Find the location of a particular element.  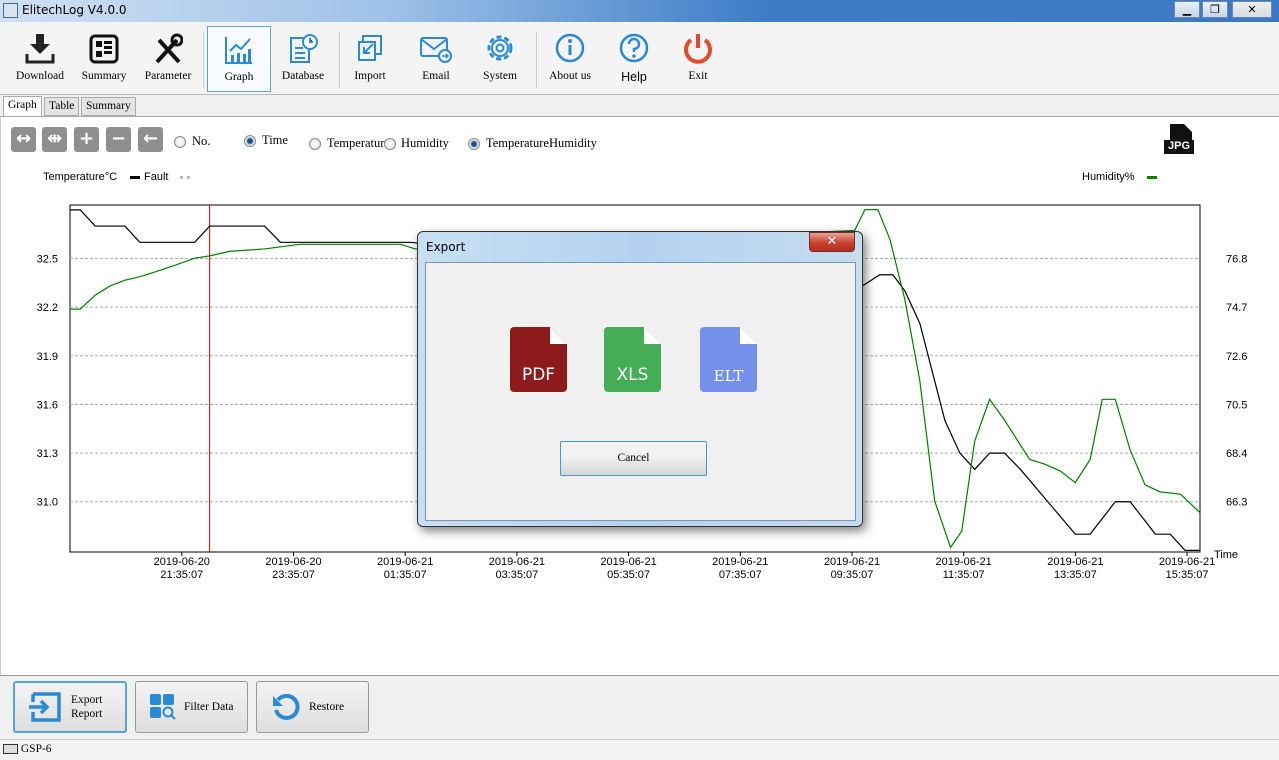

restore-icon is located at coordinates (286, 706).